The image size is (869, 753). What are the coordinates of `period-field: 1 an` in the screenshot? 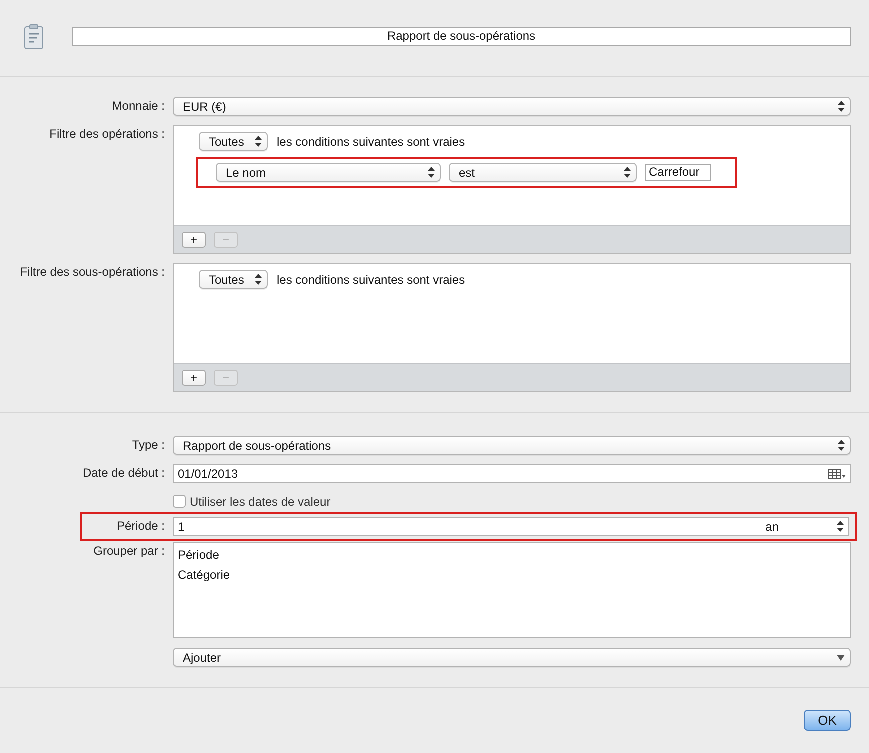 It's located at (511, 526).